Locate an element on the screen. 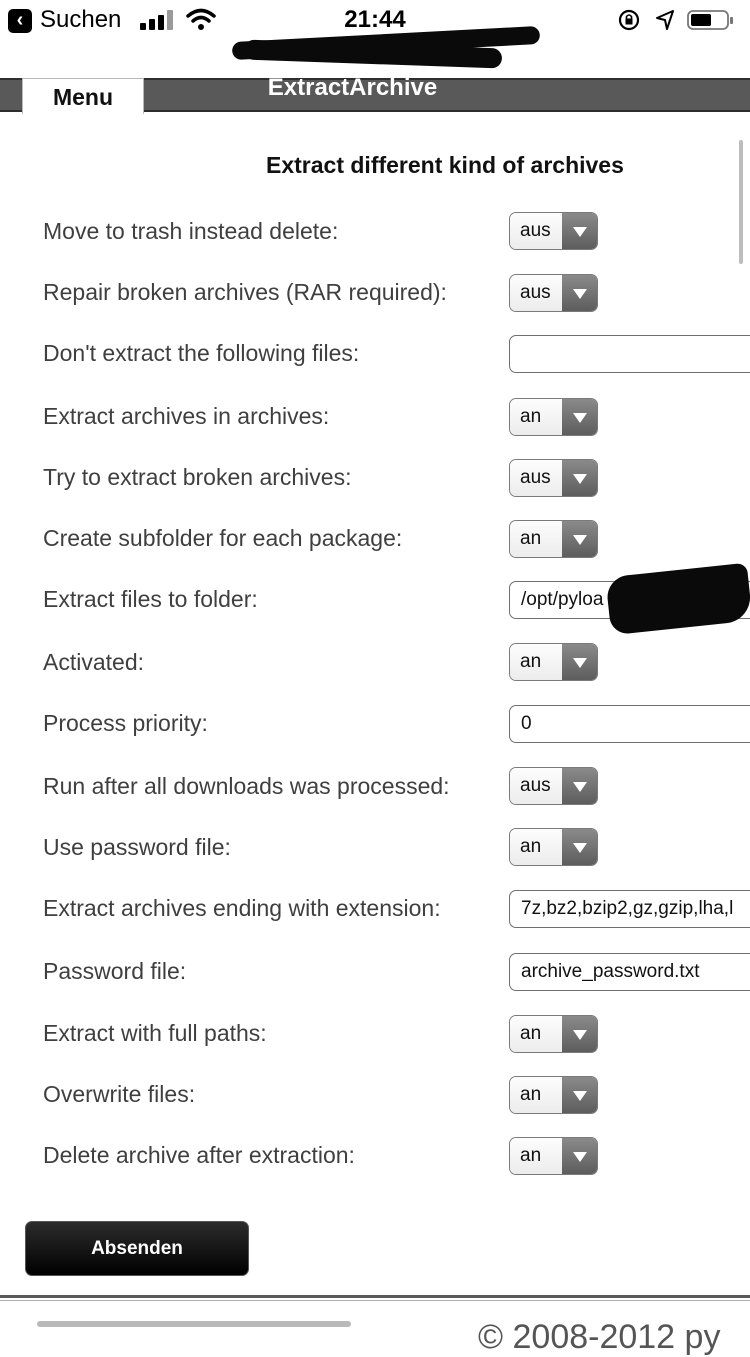 This screenshot has width=750, height=1357. exclude-files-input is located at coordinates (629, 354).